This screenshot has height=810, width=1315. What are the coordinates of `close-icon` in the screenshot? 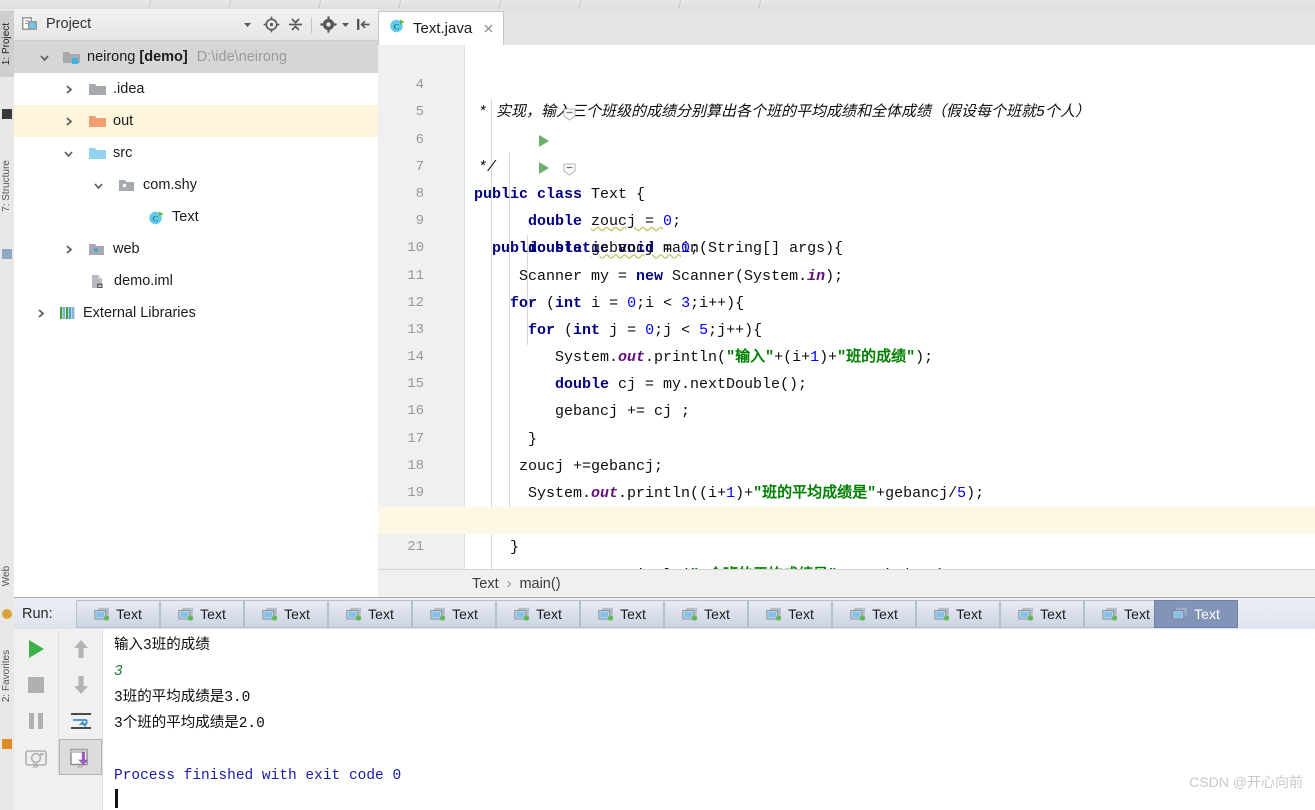 It's located at (488, 28).